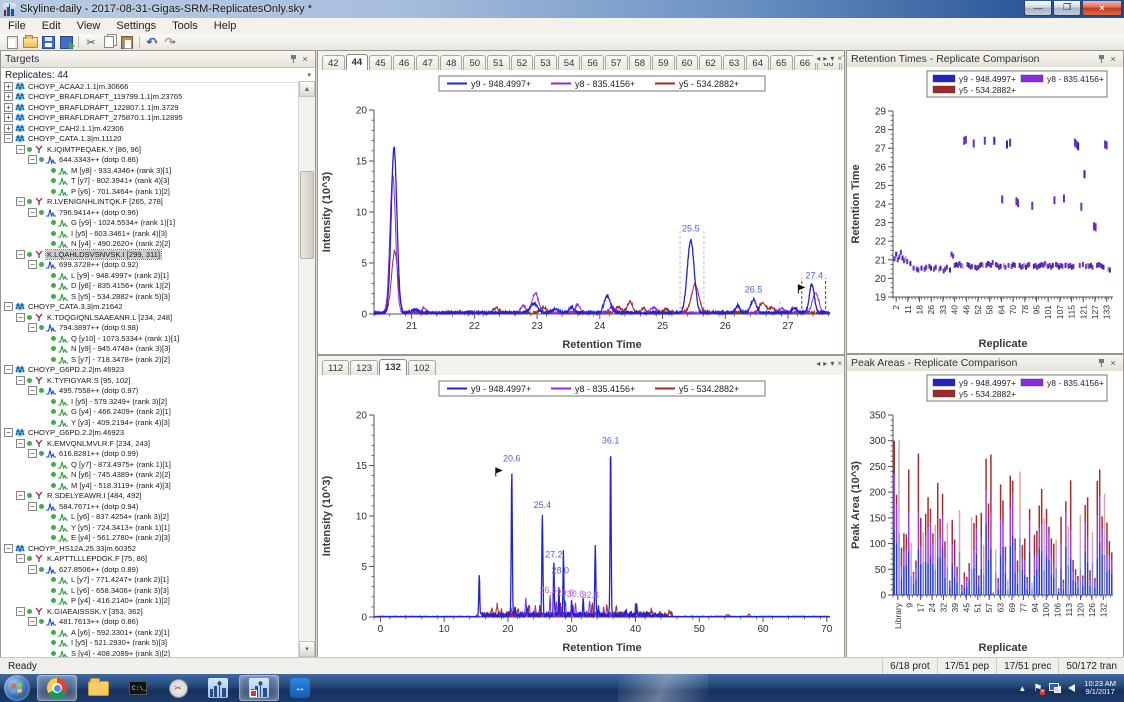 The image size is (1124, 702). I want to click on menu-view: View, so click(89, 26).